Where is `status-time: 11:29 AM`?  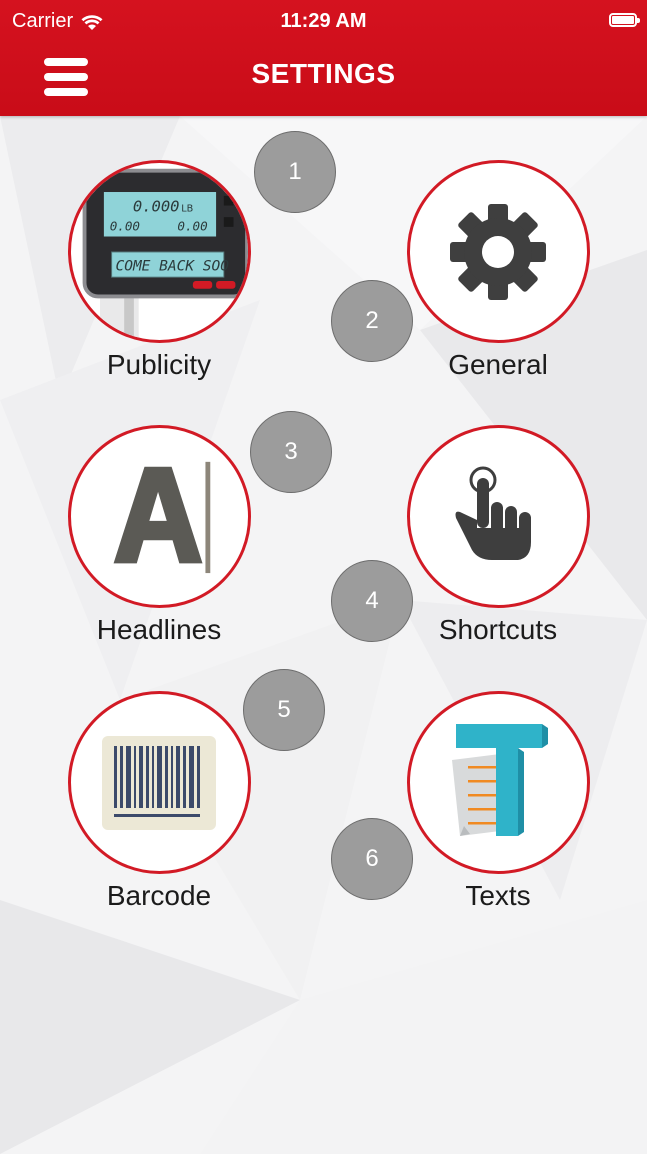
status-time: 11:29 AM is located at coordinates (323, 21).